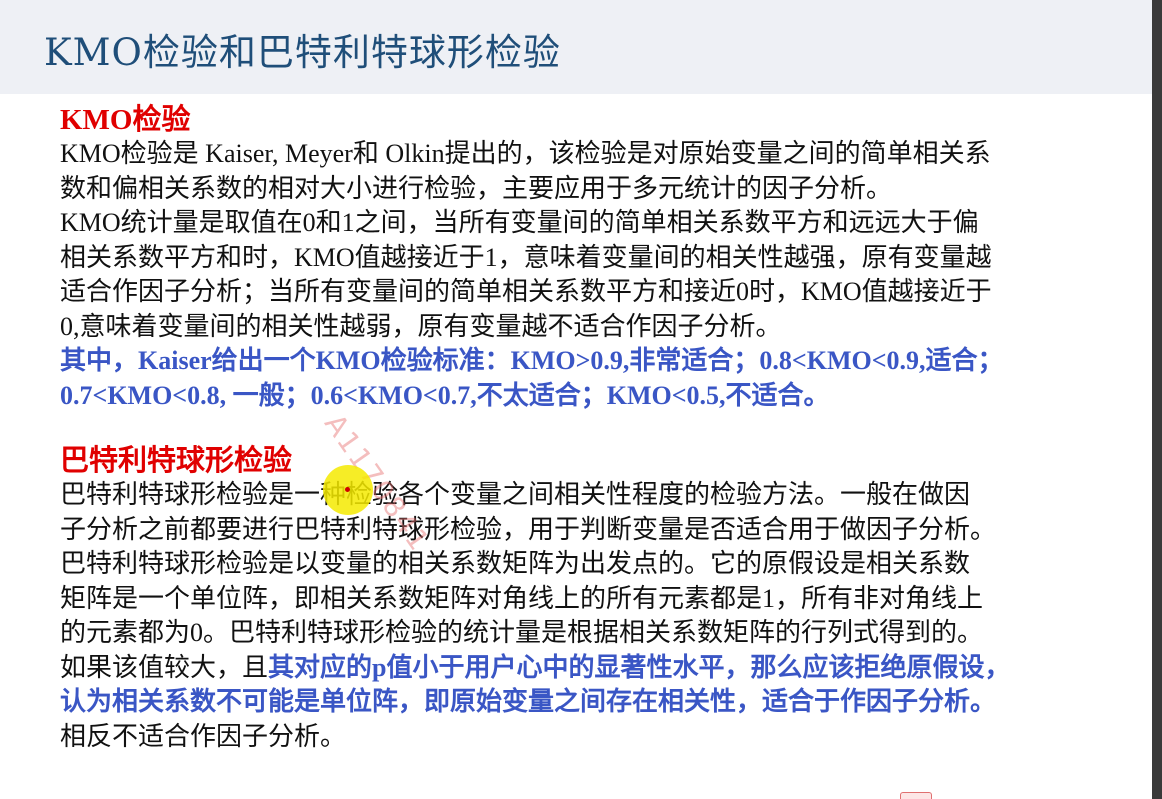  What do you see at coordinates (125, 120) in the screenshot?
I see `kmo-heading: KMO检验` at bounding box center [125, 120].